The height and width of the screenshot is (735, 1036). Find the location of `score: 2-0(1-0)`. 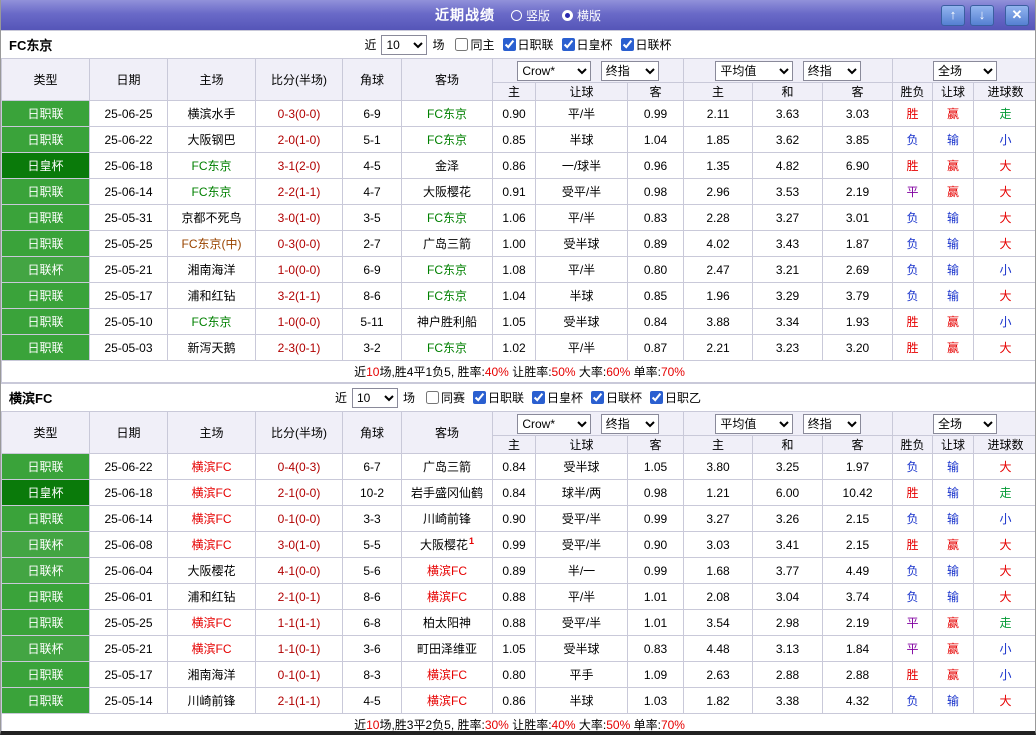

score: 2-0(1-0) is located at coordinates (299, 139).